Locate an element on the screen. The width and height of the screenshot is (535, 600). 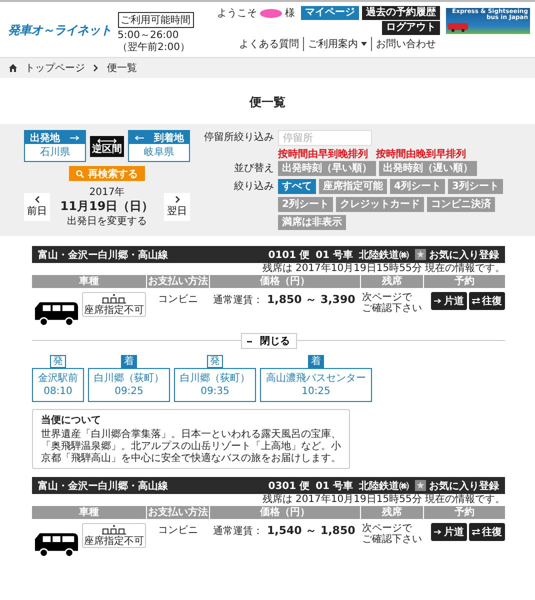
breadcrumb-current: 便一覧 is located at coordinates (122, 68).